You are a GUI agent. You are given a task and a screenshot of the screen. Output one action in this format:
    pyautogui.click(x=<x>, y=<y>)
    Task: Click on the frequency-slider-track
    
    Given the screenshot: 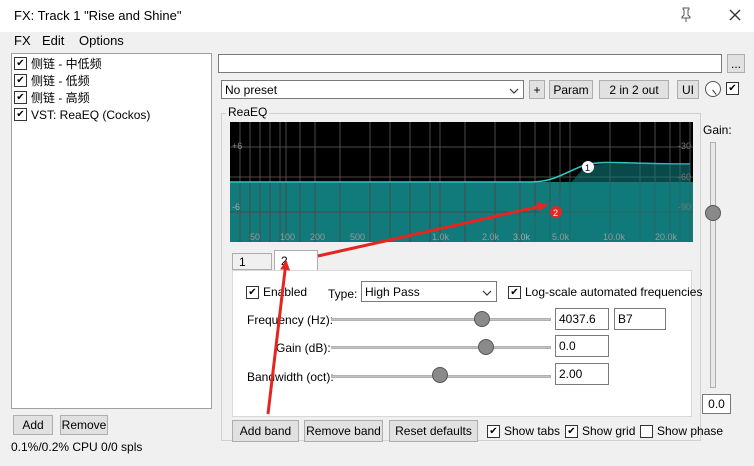 What is the action you would take?
    pyautogui.click(x=441, y=319)
    